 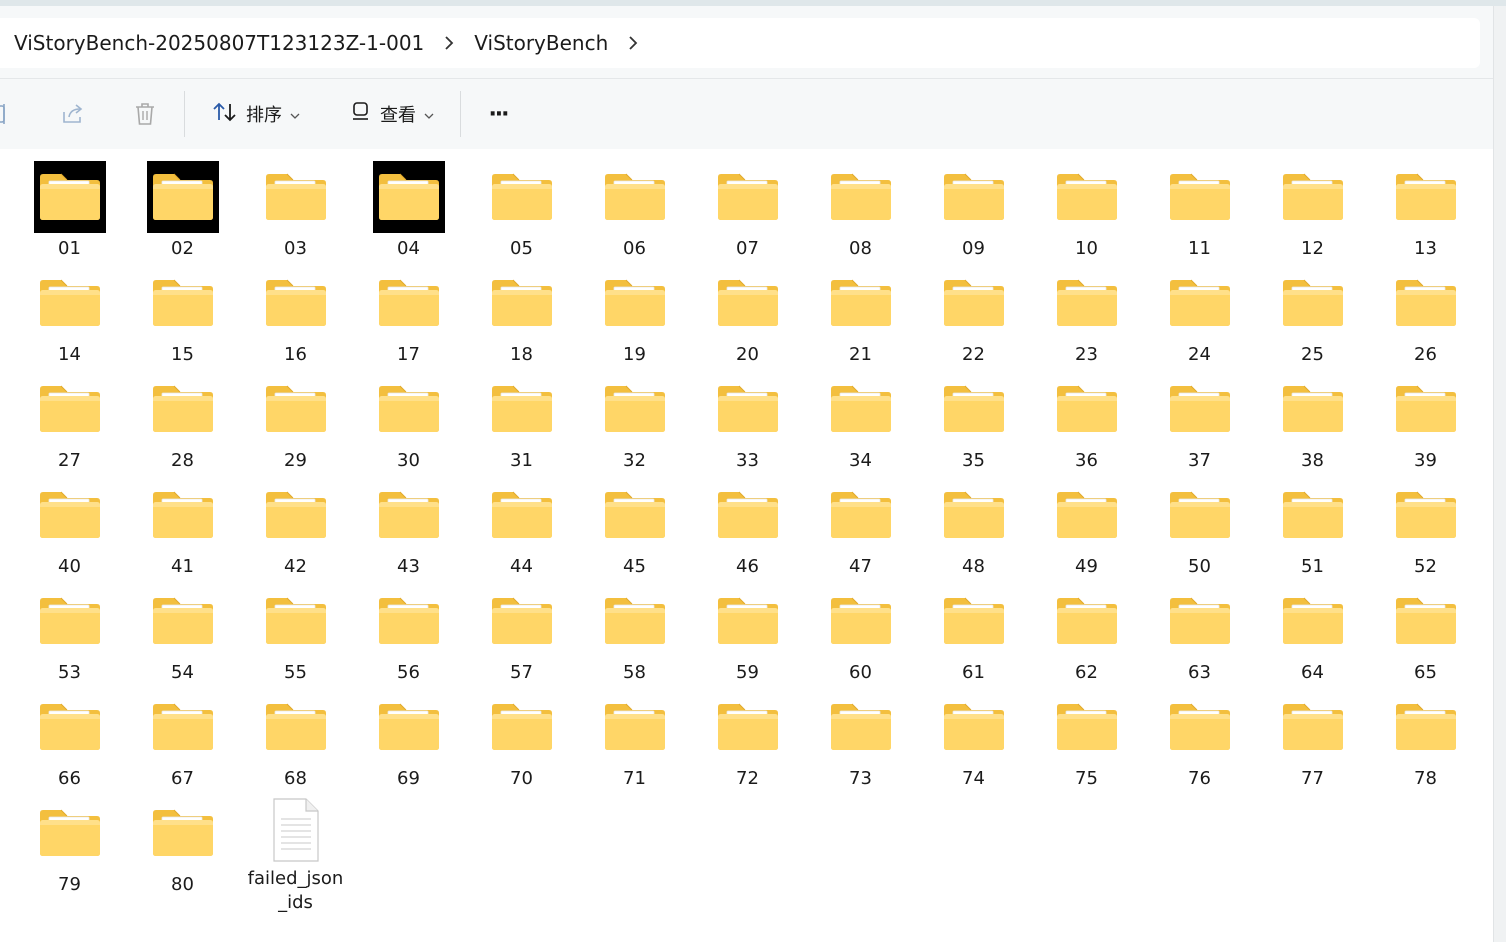 What do you see at coordinates (1086, 314) in the screenshot?
I see `folder-item: 23` at bounding box center [1086, 314].